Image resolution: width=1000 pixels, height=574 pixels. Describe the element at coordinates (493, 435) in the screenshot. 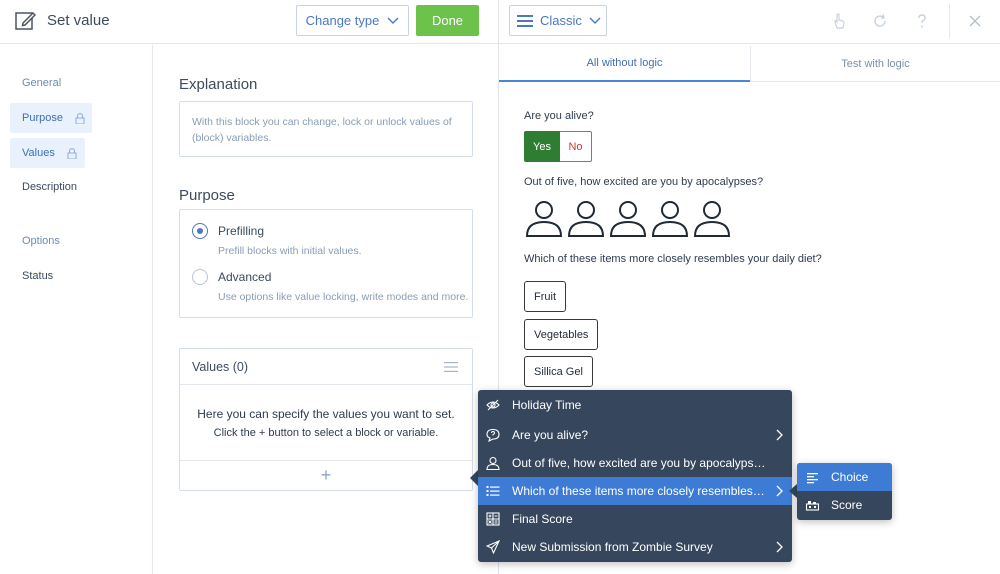

I see `speech-bubble-icon` at that location.